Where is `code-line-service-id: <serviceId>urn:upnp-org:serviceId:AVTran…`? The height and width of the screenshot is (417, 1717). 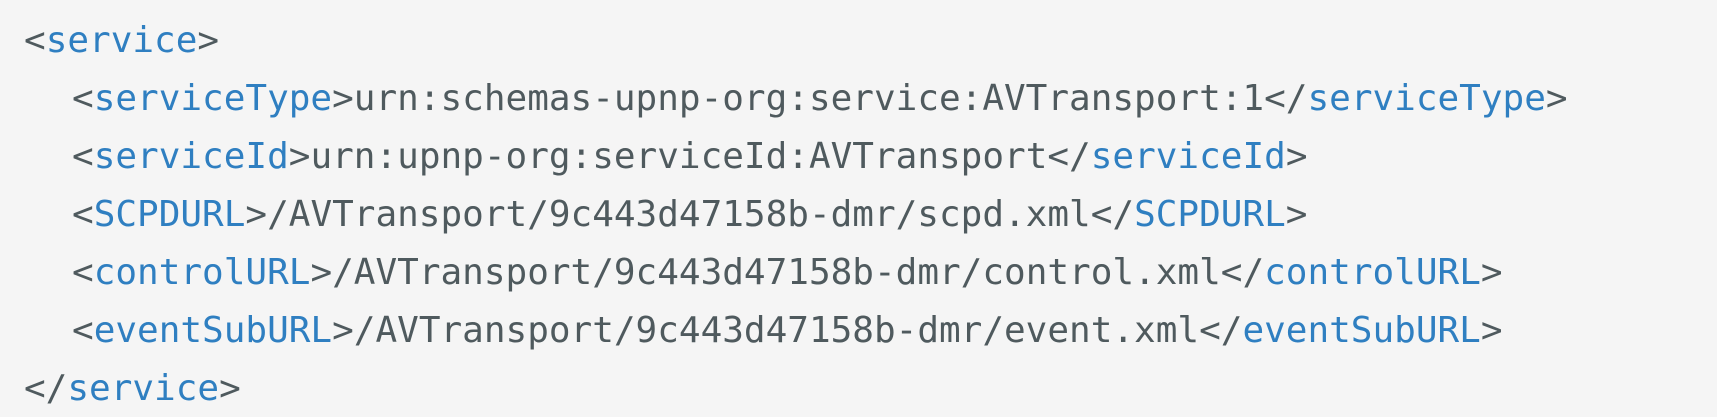
code-line-service-id: <serviceId>urn:upnp-org:serviceId:AVTran… is located at coordinates (690, 156).